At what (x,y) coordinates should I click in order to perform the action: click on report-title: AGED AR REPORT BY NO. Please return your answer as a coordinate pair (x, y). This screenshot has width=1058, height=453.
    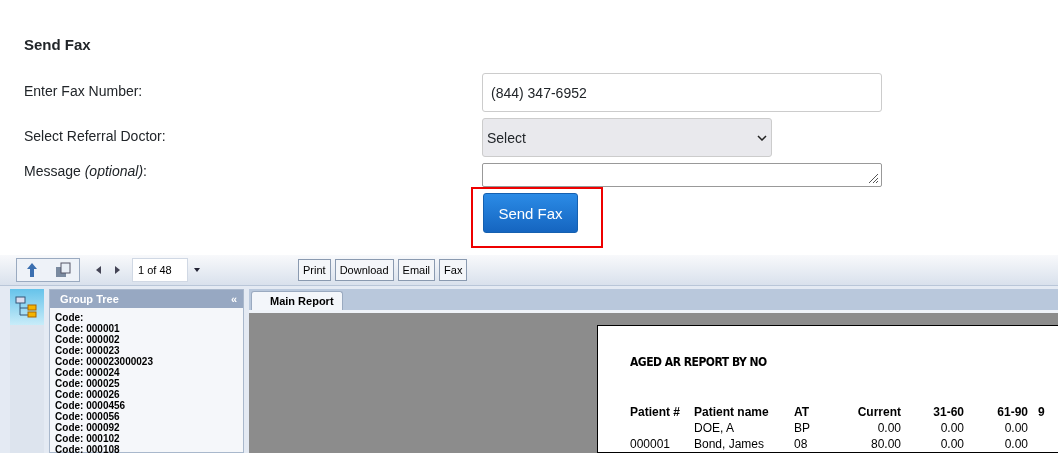
    Looking at the image, I should click on (699, 362).